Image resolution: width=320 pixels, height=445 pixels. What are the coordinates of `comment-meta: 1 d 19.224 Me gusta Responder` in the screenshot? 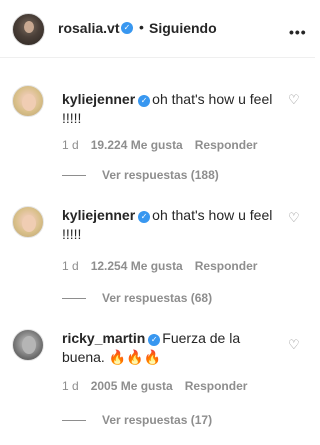 It's located at (165, 145).